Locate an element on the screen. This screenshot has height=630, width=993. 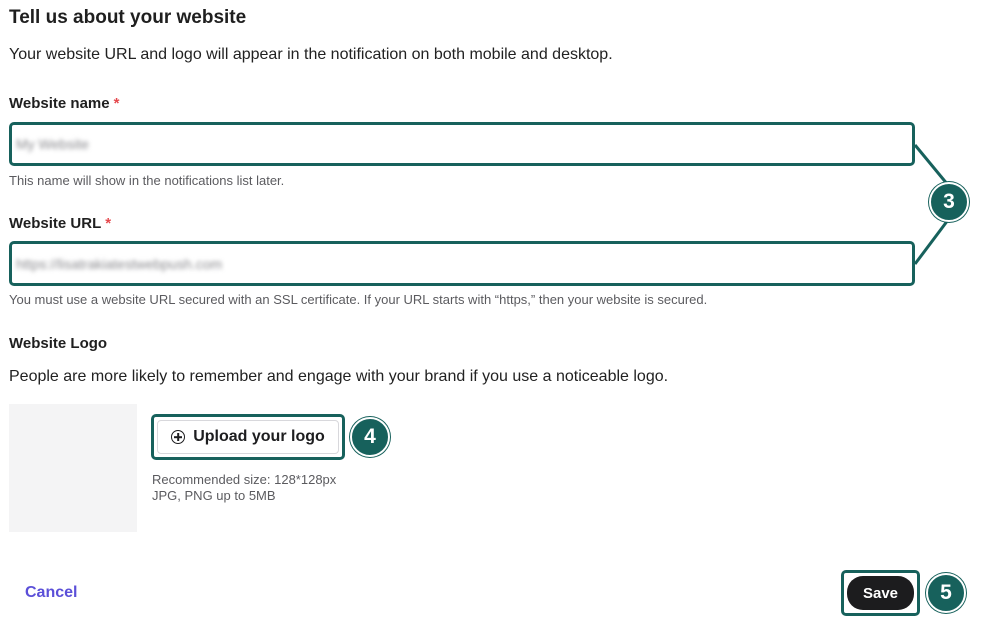
save-highlight: Save is located at coordinates (880, 593).